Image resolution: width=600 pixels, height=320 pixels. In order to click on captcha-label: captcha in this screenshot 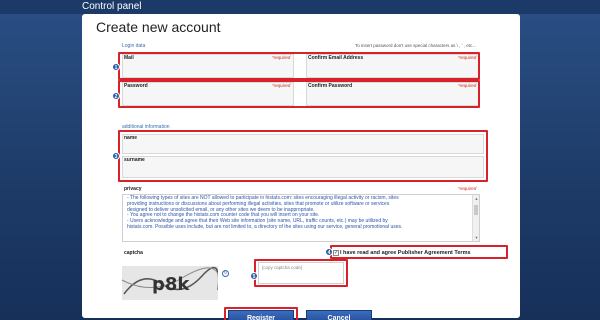, I will do `click(133, 253)`.